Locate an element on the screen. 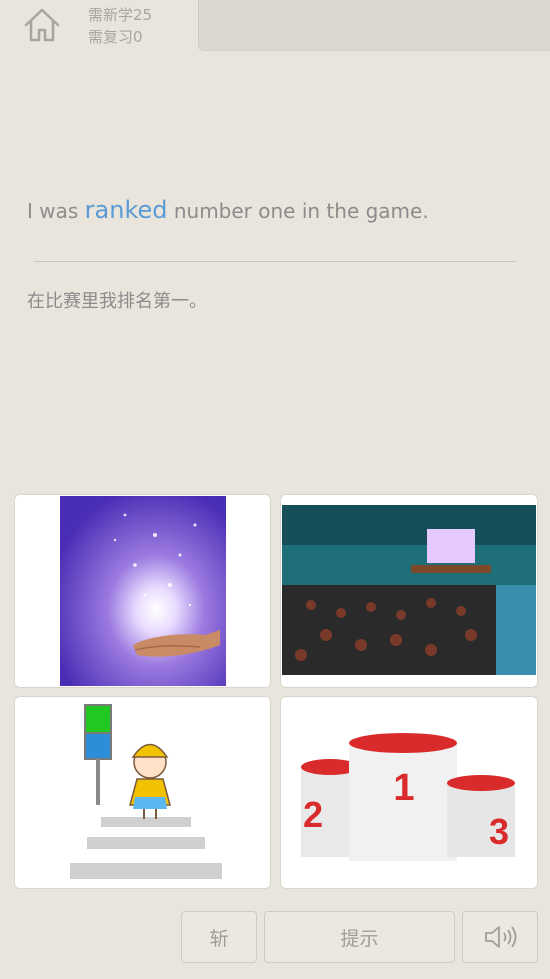  example-sentence: I was ranked number one in the game. is located at coordinates (228, 210).